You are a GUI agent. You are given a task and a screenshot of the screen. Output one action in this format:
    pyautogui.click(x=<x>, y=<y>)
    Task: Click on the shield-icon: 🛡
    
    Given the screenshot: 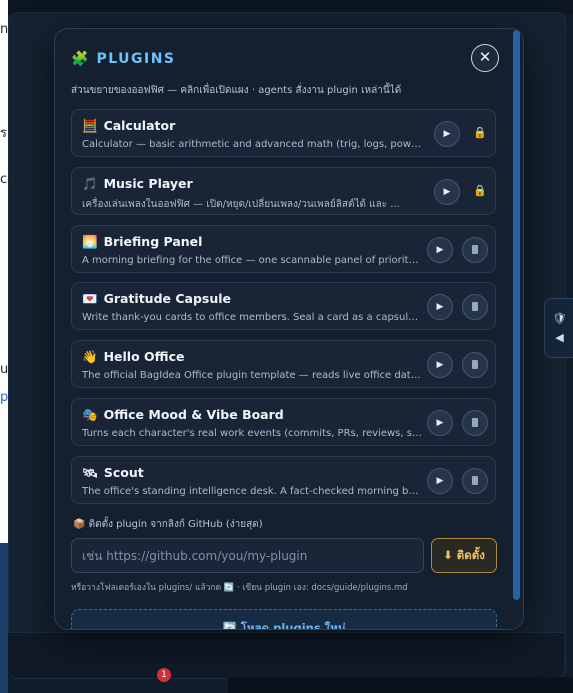 What is the action you would take?
    pyautogui.click(x=559, y=318)
    